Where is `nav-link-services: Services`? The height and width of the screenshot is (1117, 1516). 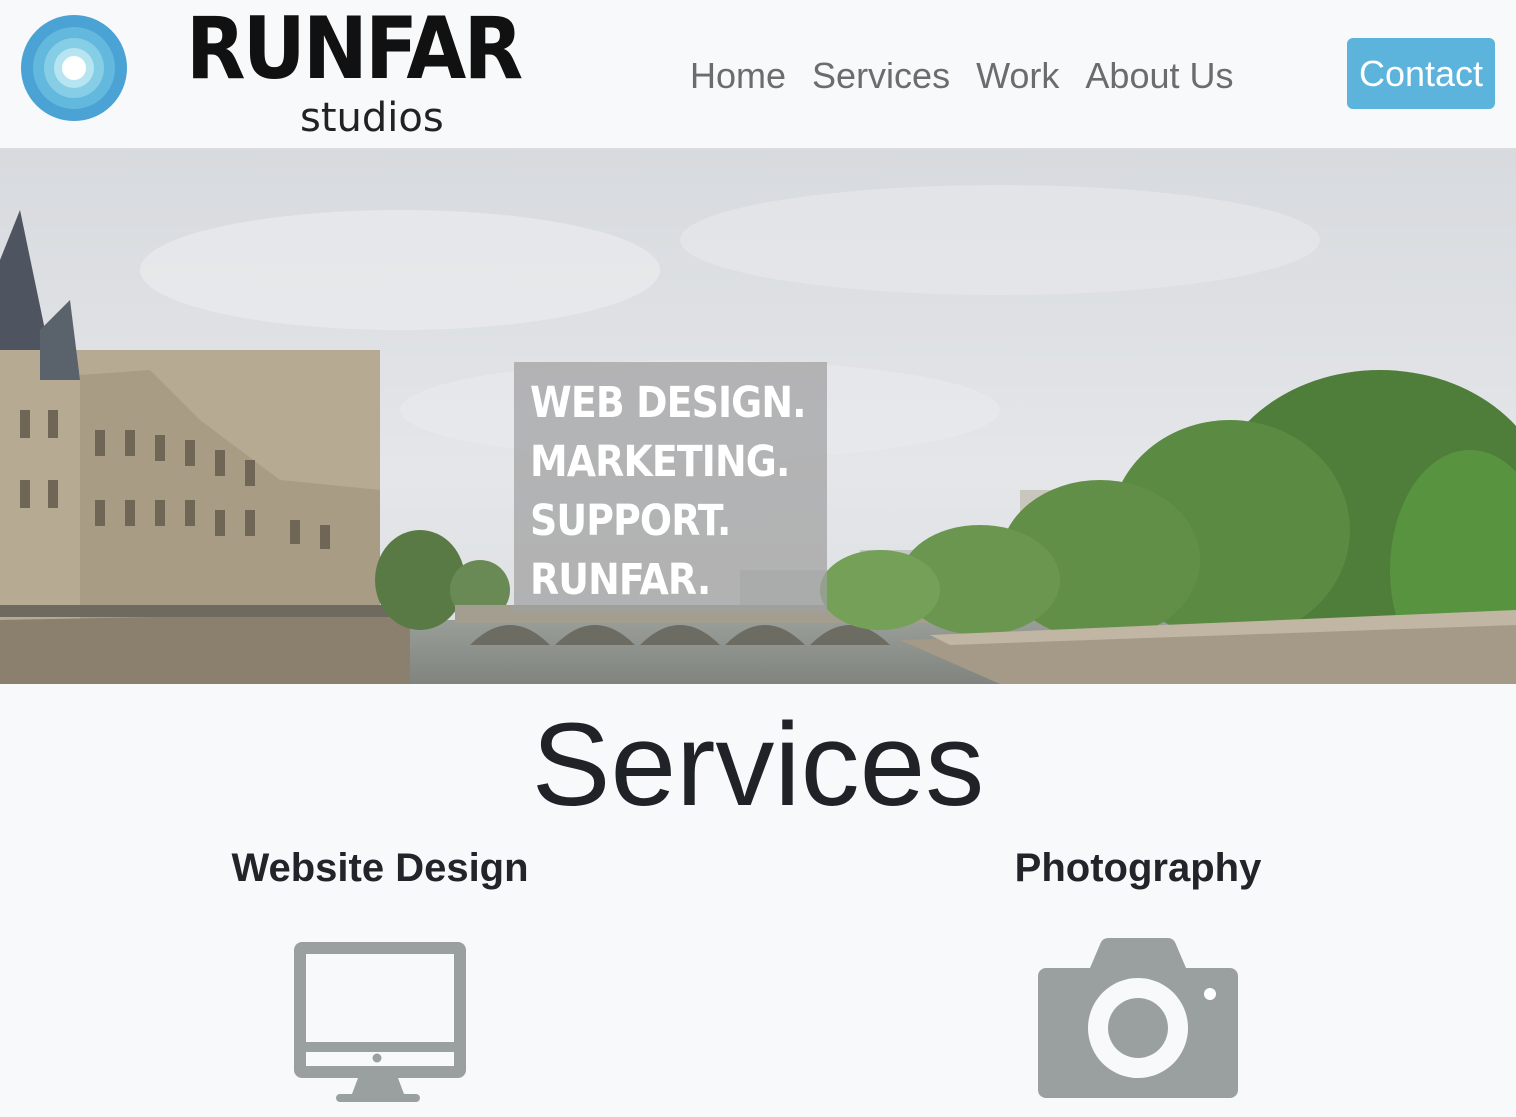 nav-link-services: Services is located at coordinates (881, 76).